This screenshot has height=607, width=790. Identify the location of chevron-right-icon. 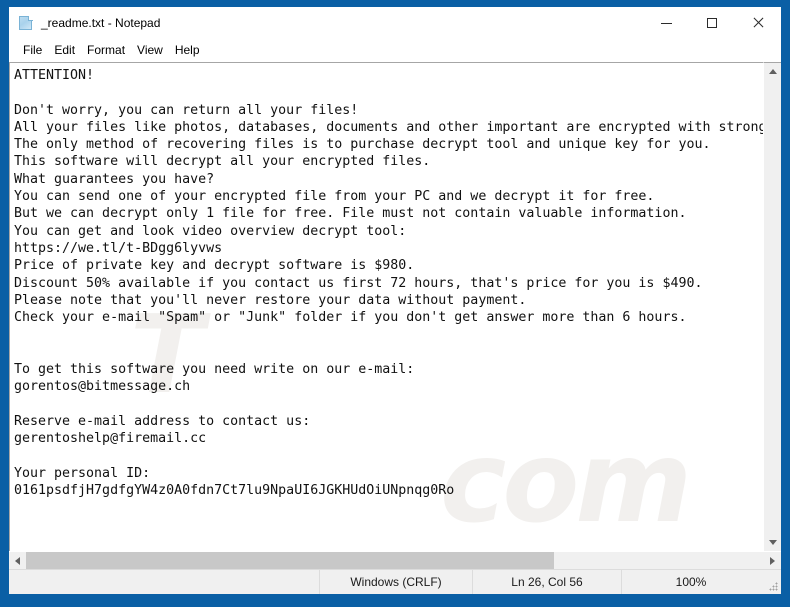
(772, 560).